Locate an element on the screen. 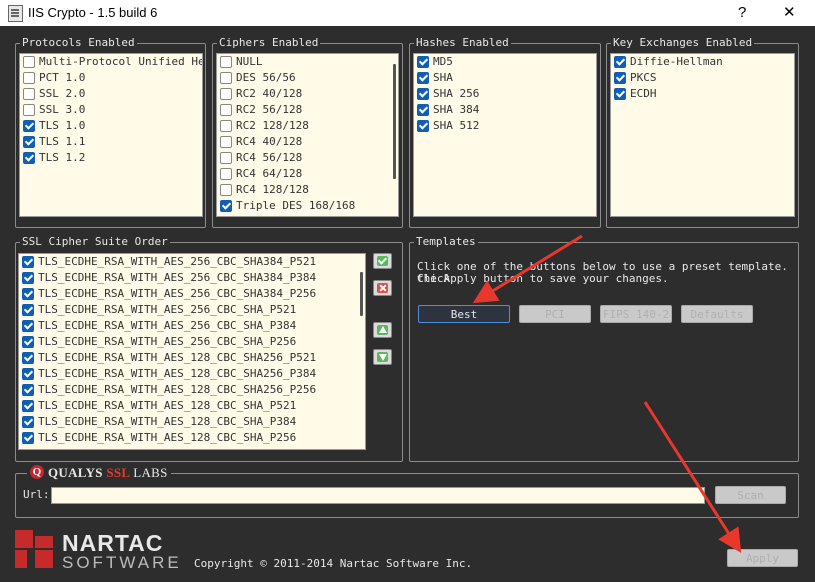 The image size is (815, 582). key-exchange-item: PKCS is located at coordinates (702, 78).